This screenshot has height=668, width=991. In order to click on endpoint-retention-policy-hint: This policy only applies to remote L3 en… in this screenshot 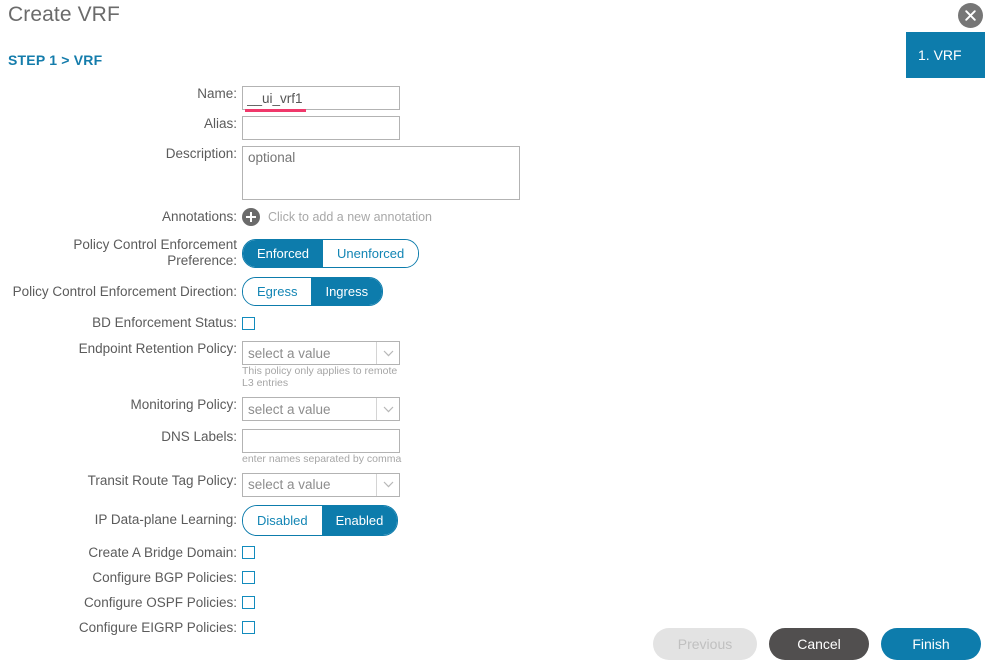, I will do `click(320, 377)`.